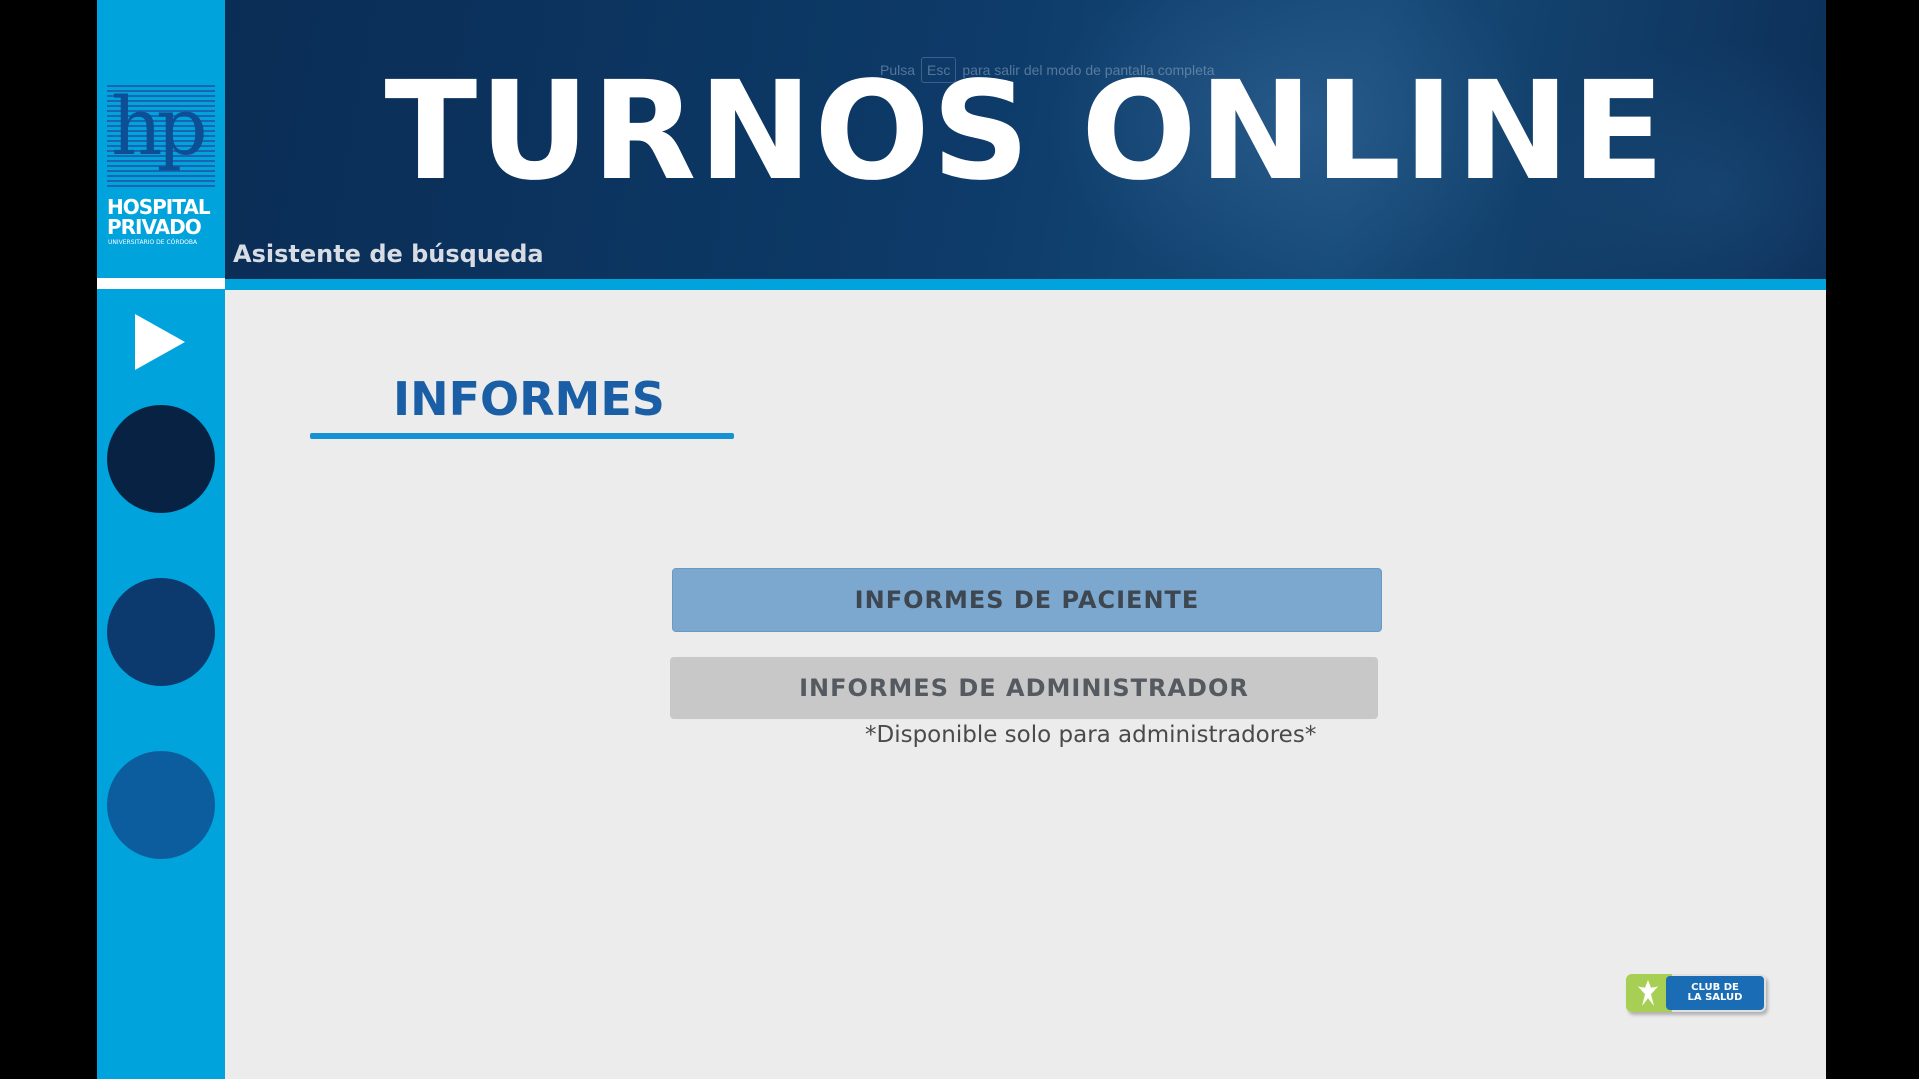  What do you see at coordinates (522, 436) in the screenshot?
I see `section-underline` at bounding box center [522, 436].